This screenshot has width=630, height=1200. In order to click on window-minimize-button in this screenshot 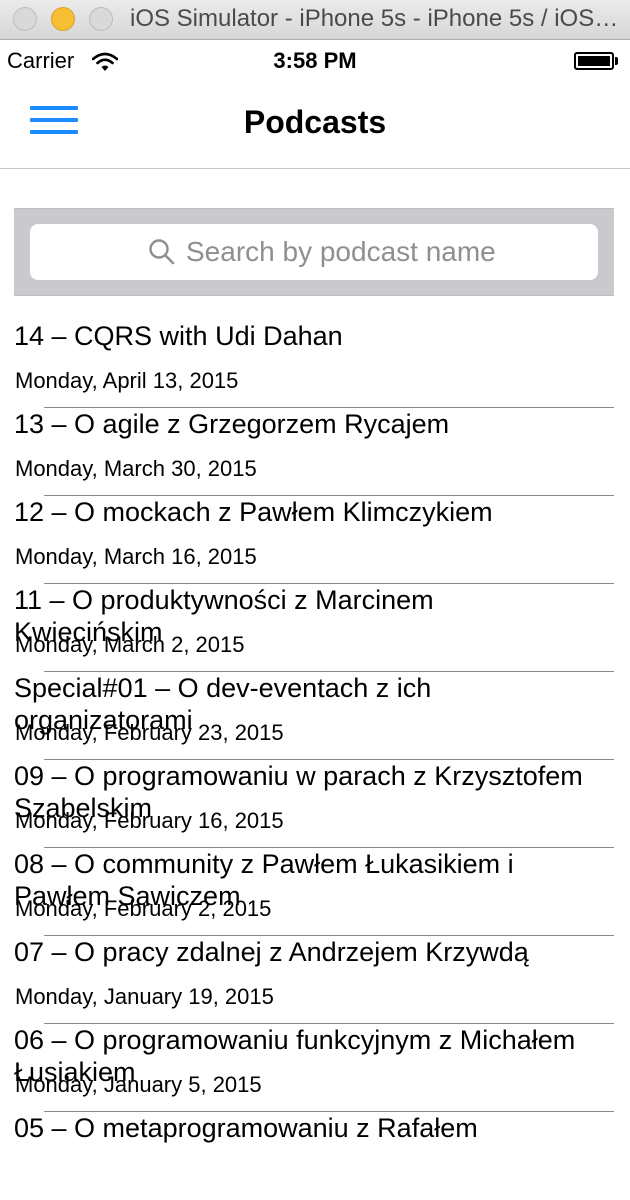, I will do `click(63, 19)`.